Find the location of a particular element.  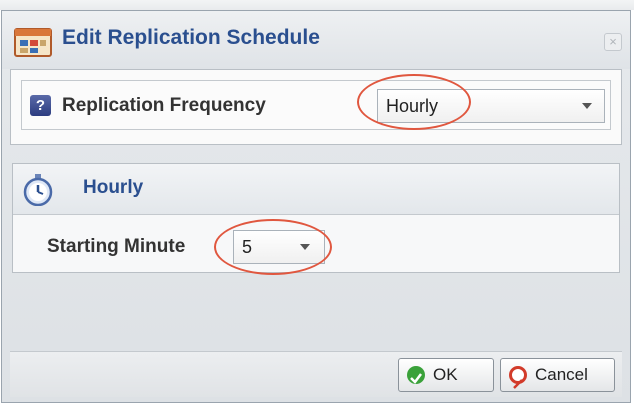

frequency-row: ? Replication Frequency Hourly is located at coordinates (316, 105).